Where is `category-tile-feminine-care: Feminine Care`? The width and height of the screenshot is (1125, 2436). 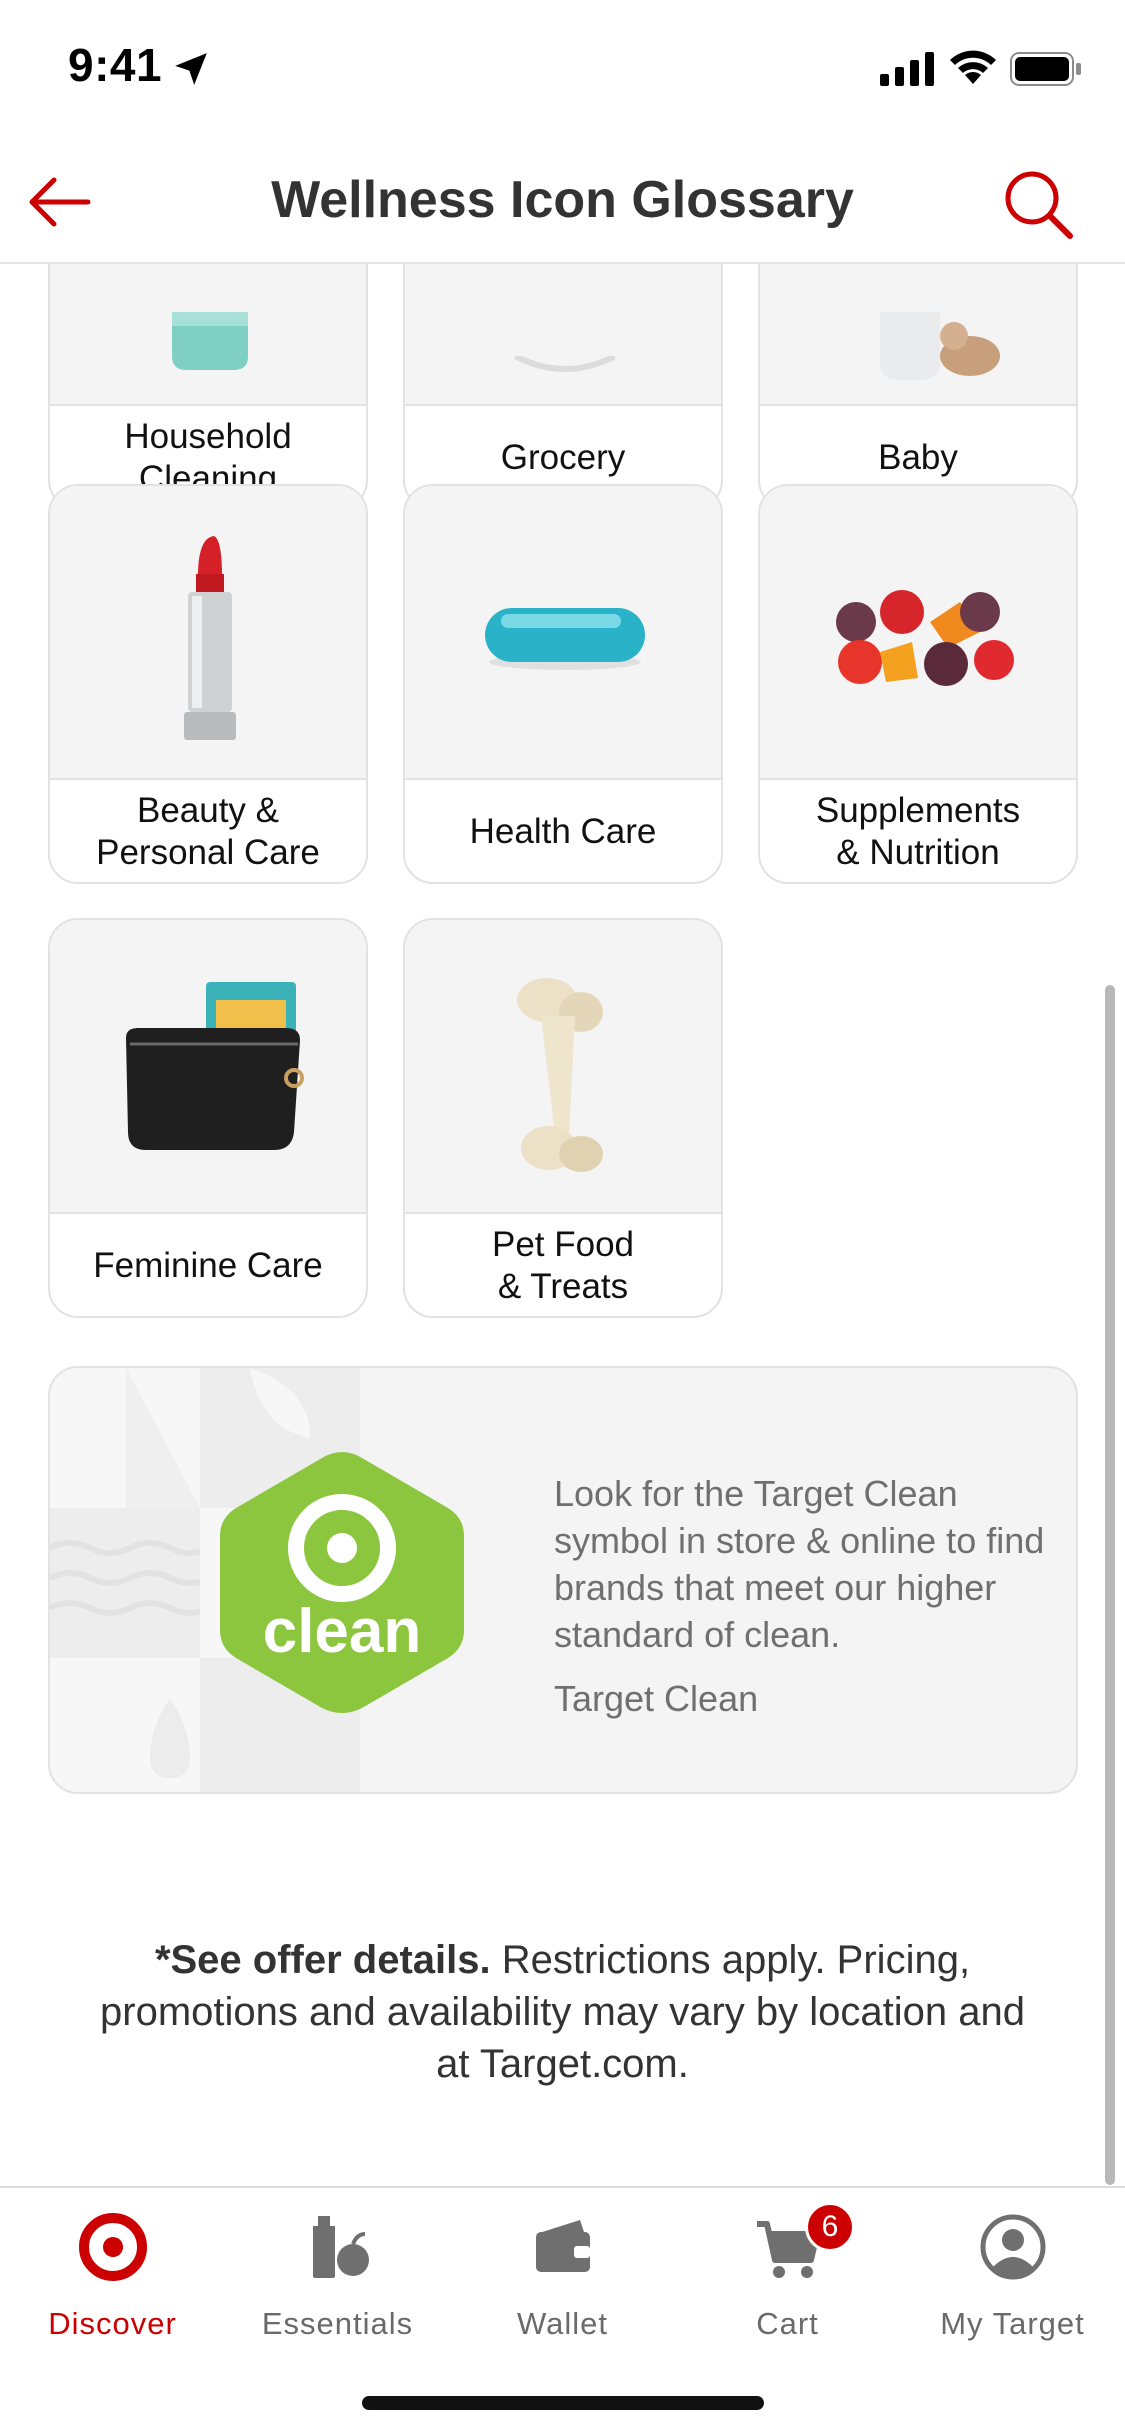
category-tile-feminine-care: Feminine Care is located at coordinates (208, 1118).